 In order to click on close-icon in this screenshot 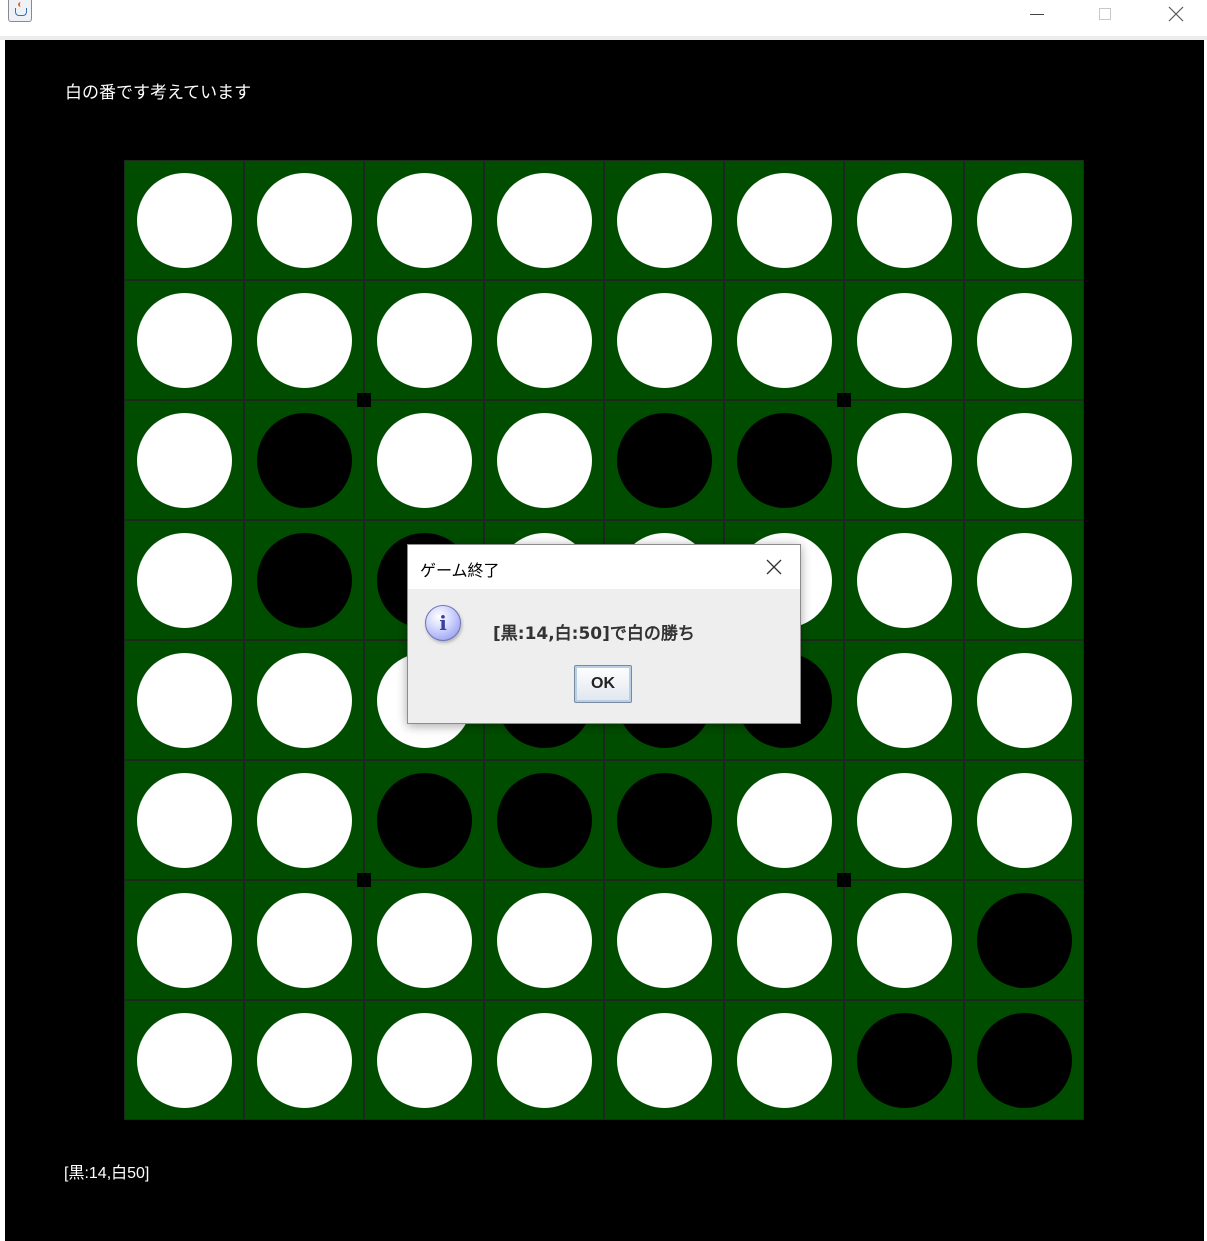, I will do `click(774, 567)`.